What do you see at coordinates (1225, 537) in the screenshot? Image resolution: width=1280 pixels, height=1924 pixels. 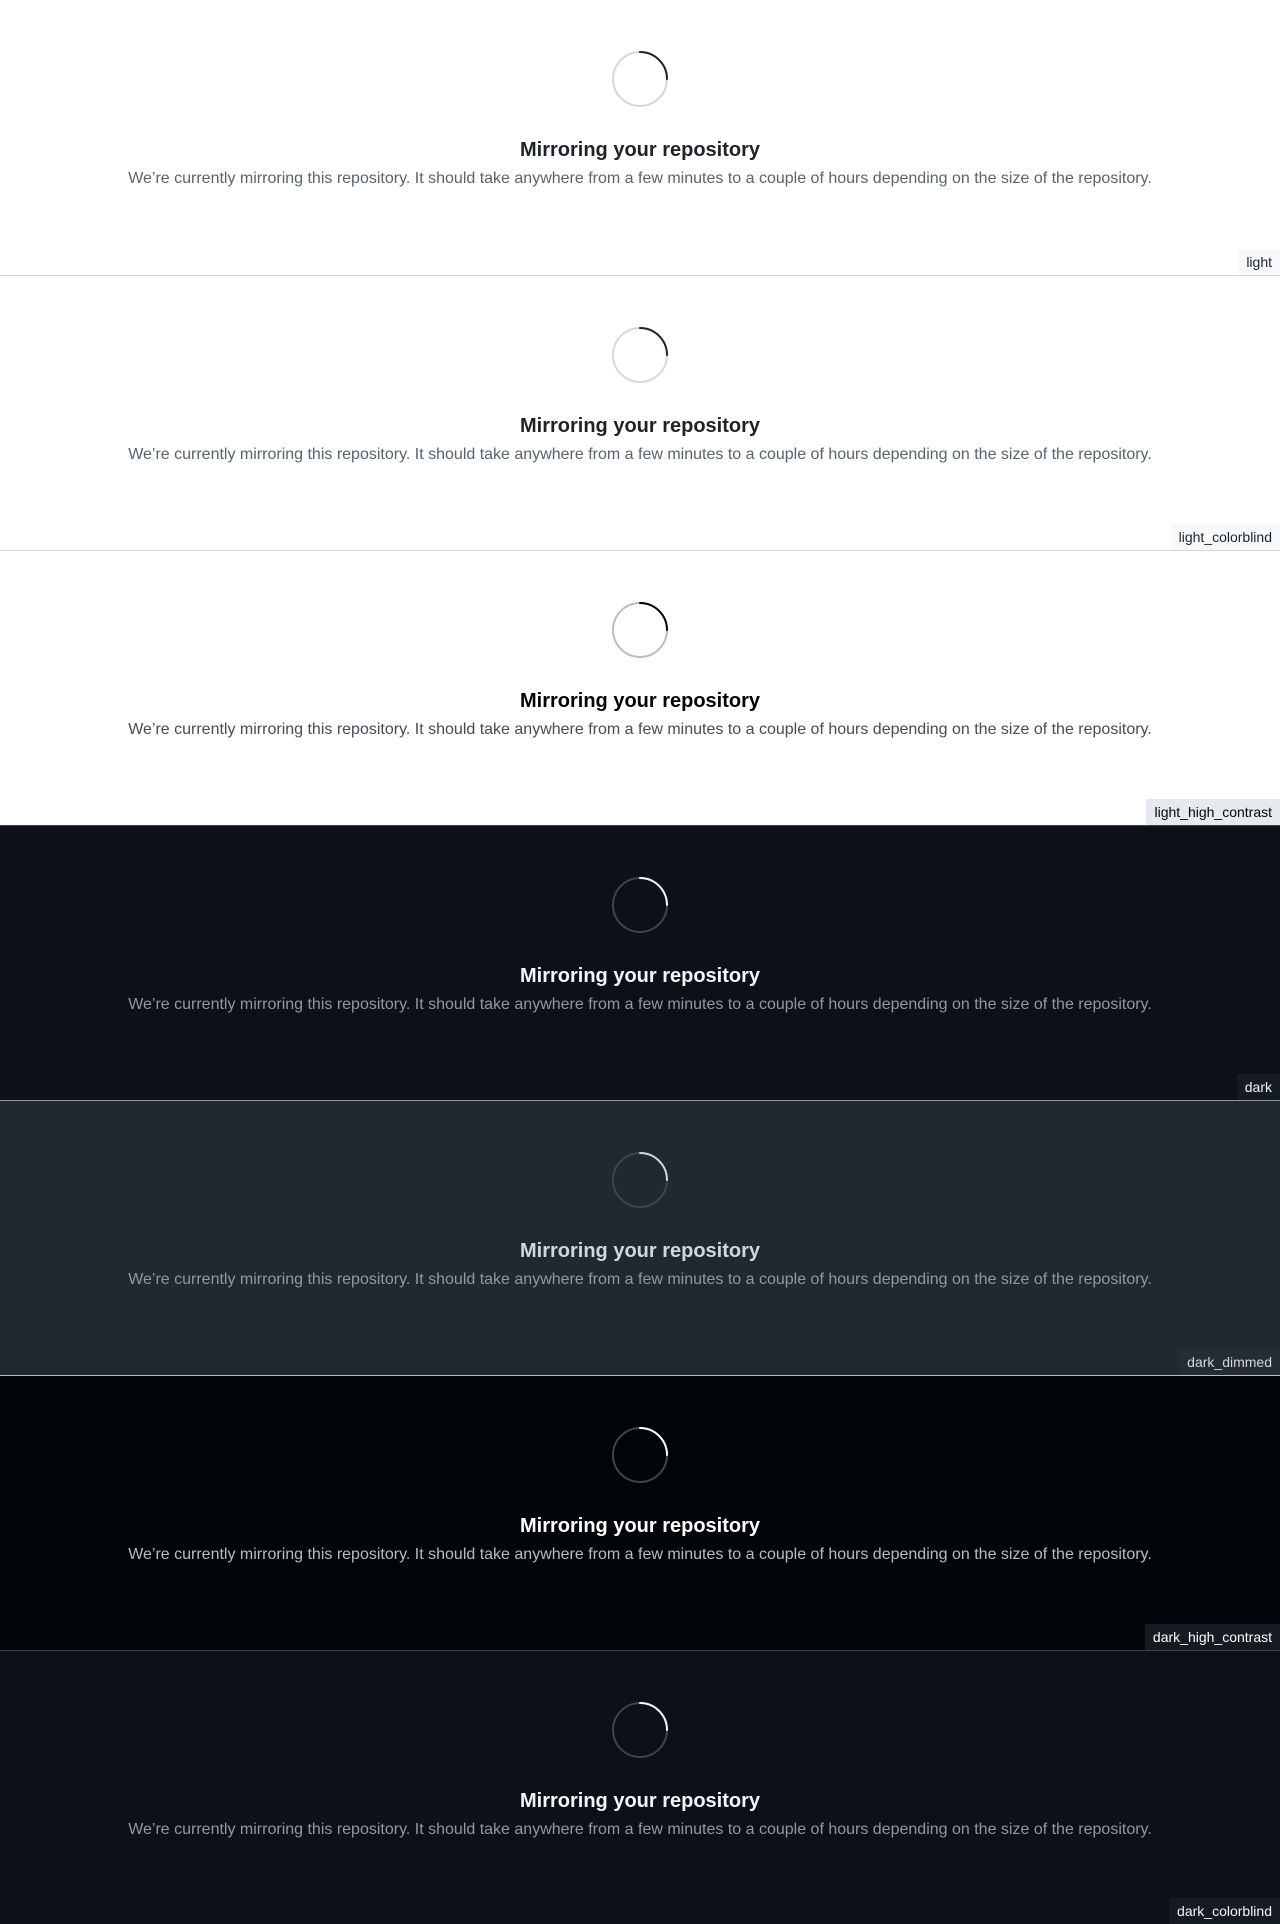 I see `theme-label: light_colorblind` at bounding box center [1225, 537].